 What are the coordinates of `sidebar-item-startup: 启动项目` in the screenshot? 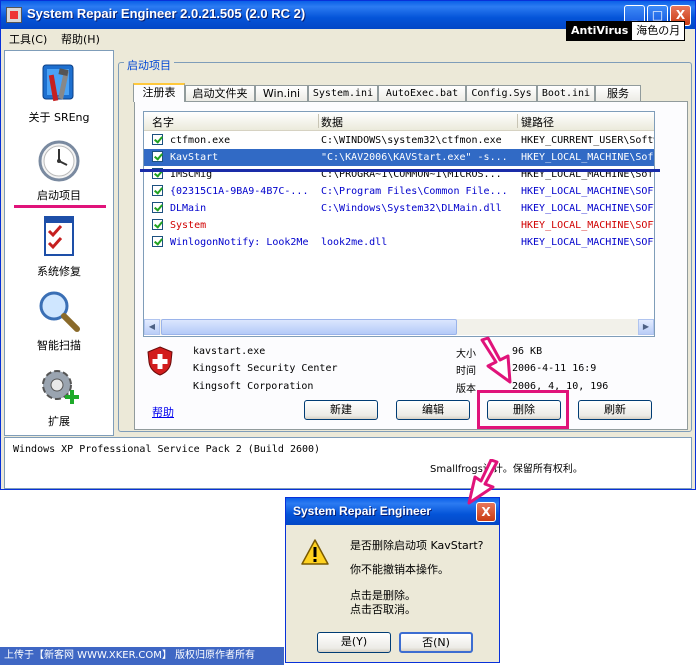 It's located at (59, 171).